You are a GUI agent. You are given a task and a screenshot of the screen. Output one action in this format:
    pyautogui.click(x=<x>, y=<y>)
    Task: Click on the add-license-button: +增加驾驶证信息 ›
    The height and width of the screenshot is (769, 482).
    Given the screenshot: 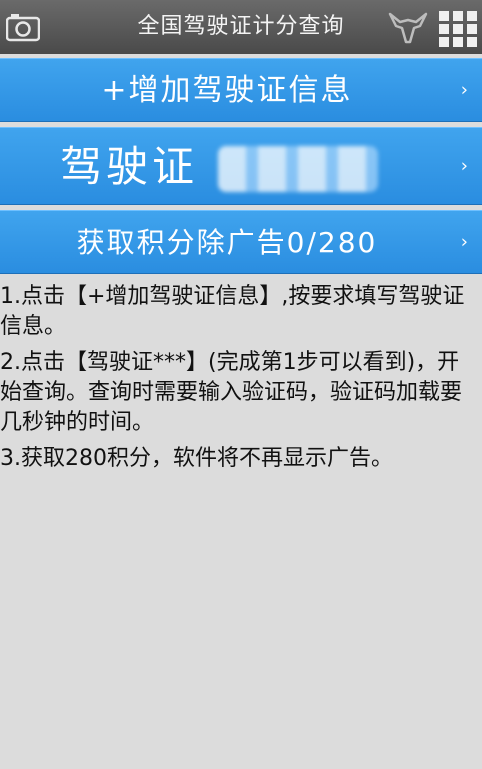 What is the action you would take?
    pyautogui.click(x=241, y=90)
    